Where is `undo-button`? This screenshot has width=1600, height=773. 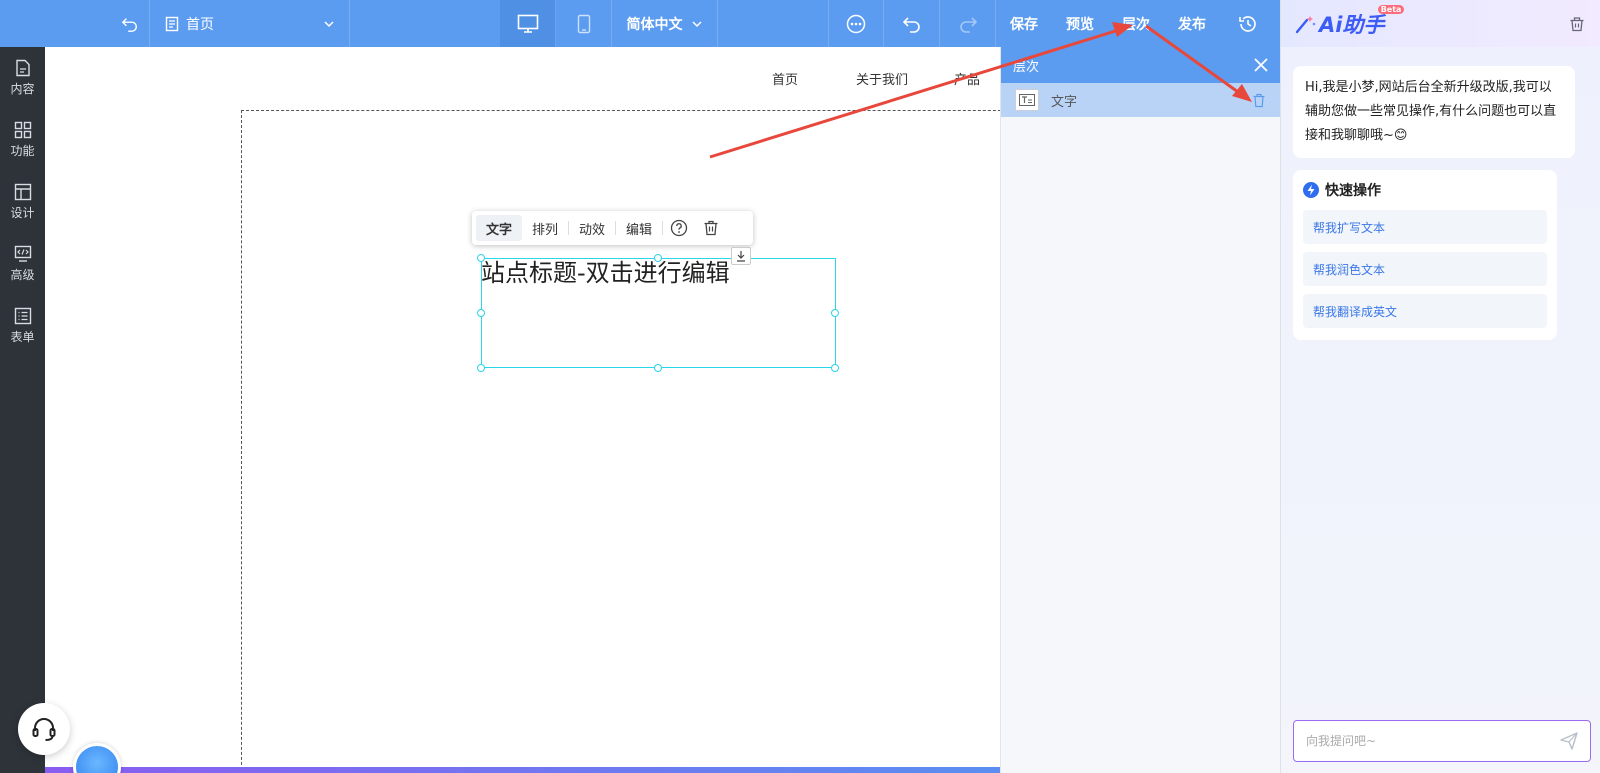 undo-button is located at coordinates (912, 23).